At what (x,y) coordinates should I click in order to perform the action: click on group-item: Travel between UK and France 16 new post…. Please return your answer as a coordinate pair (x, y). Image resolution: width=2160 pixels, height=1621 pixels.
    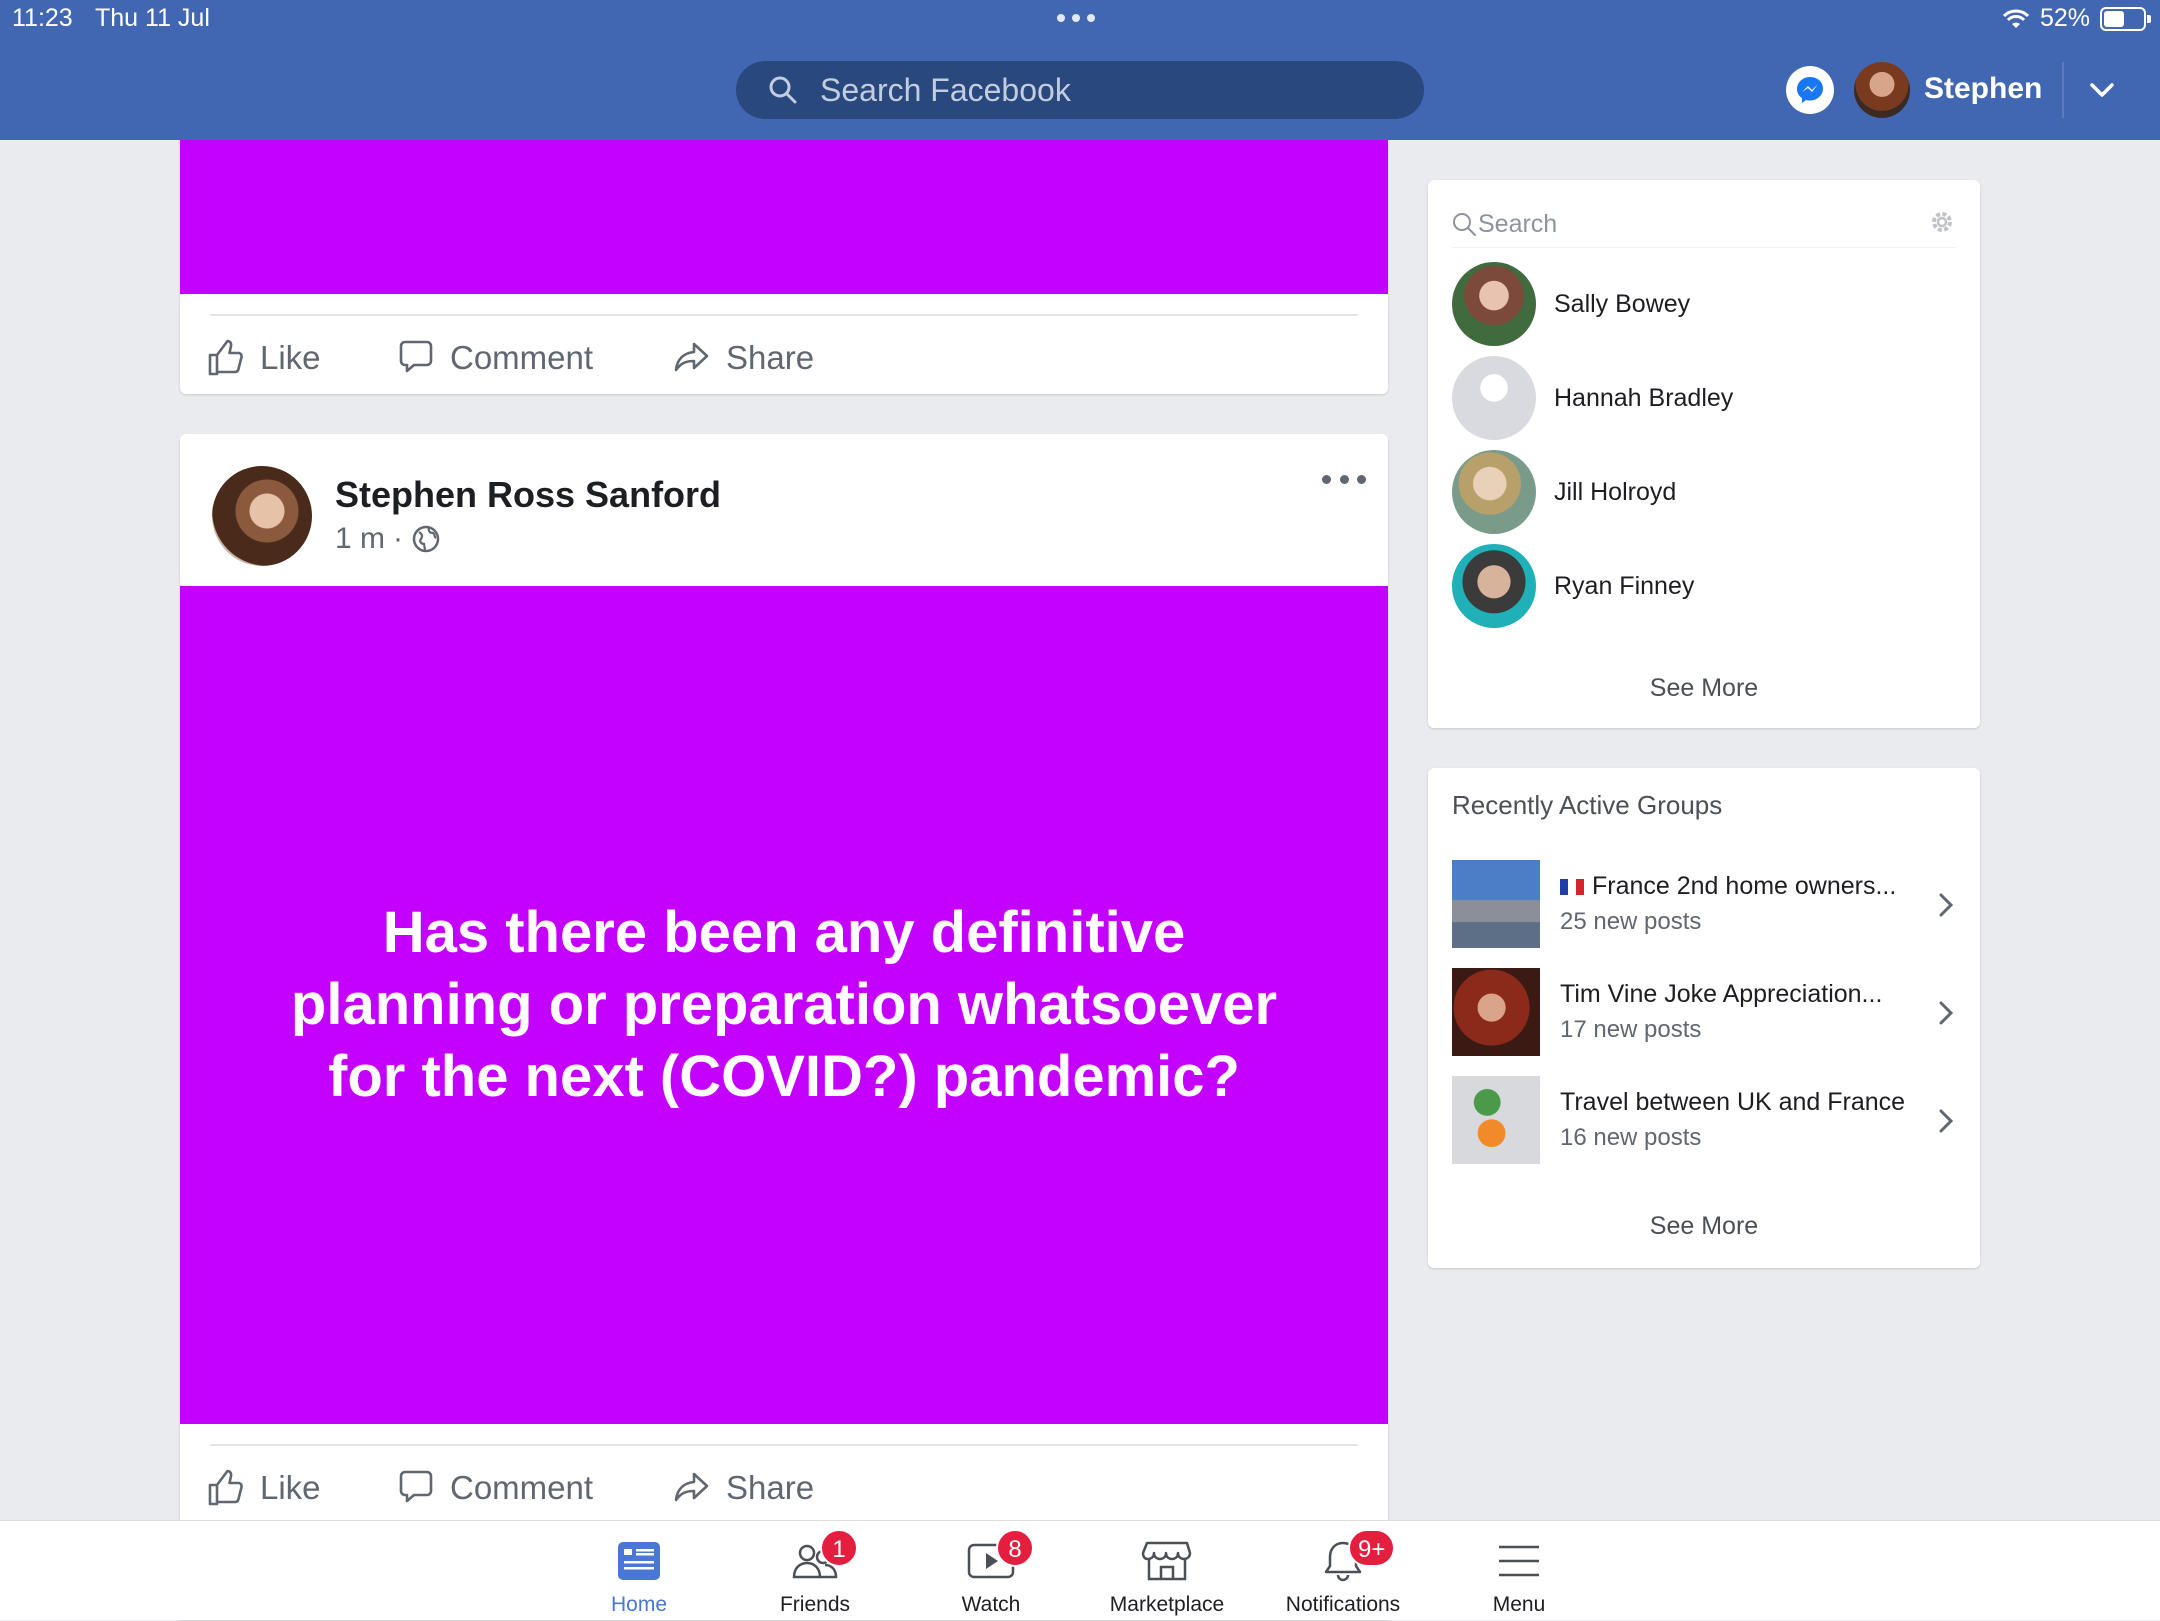
    Looking at the image, I should click on (1704, 1121).